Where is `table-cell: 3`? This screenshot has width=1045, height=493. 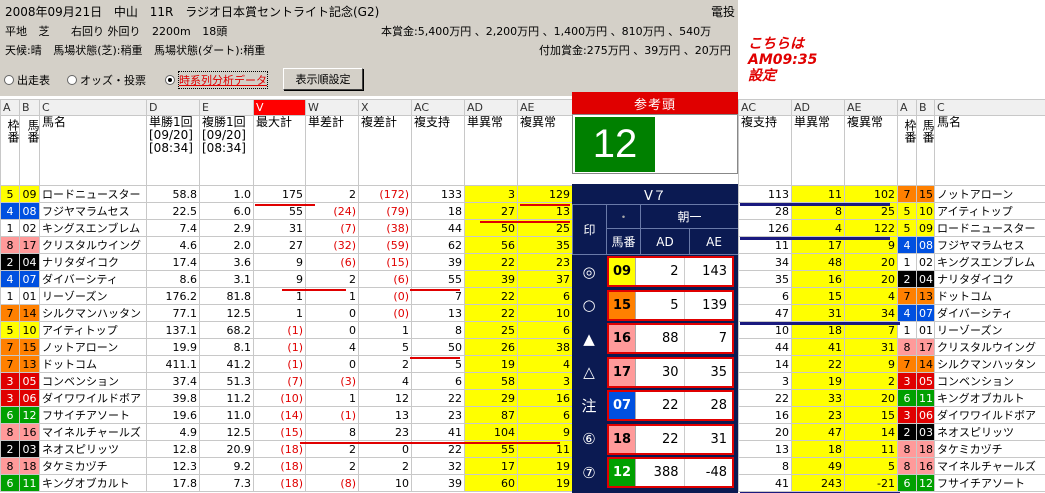
table-cell: 3 is located at coordinates (545, 381).